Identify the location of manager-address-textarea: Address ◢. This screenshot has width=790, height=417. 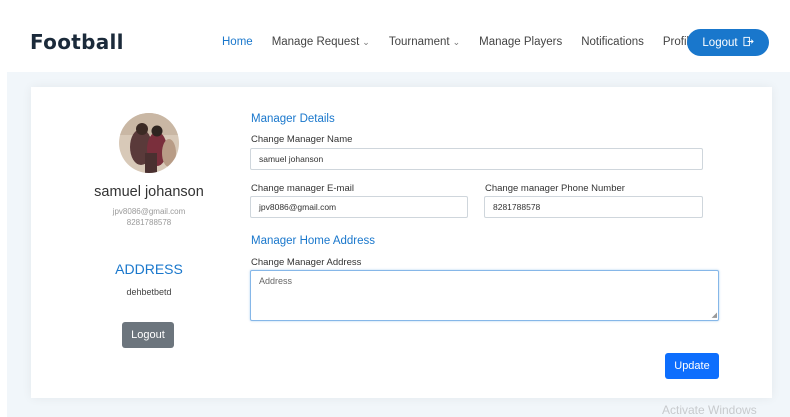
(484, 295).